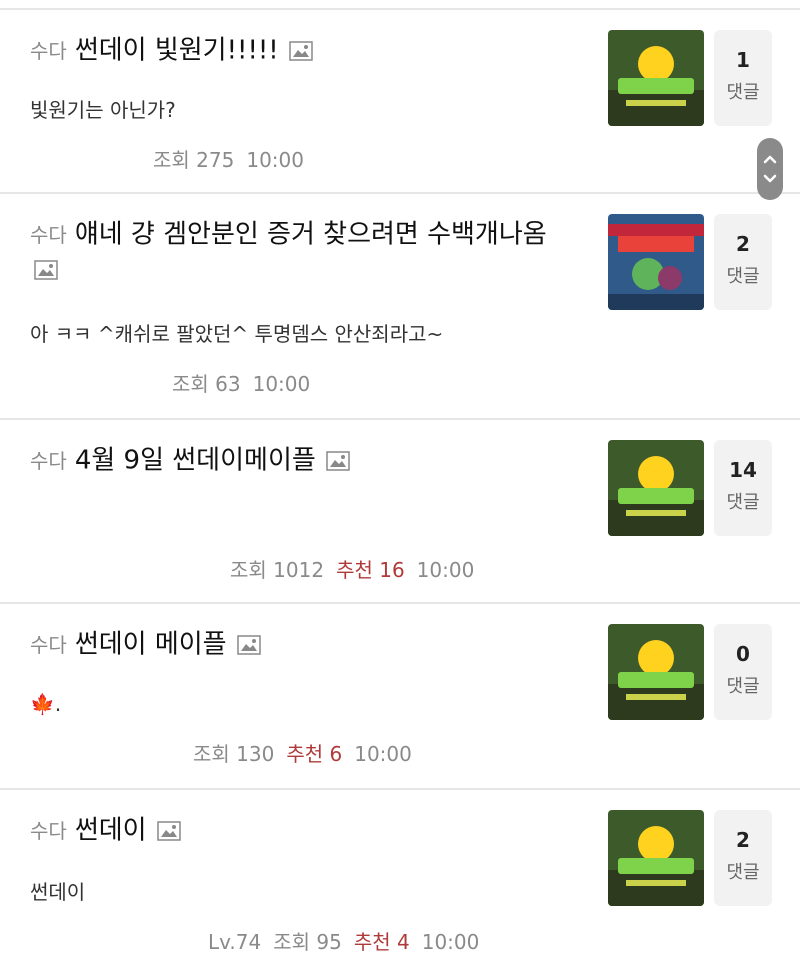 The width and height of the screenshot is (800, 970). What do you see at coordinates (314, 754) in the screenshot?
I see `recommend-count: 추천 6` at bounding box center [314, 754].